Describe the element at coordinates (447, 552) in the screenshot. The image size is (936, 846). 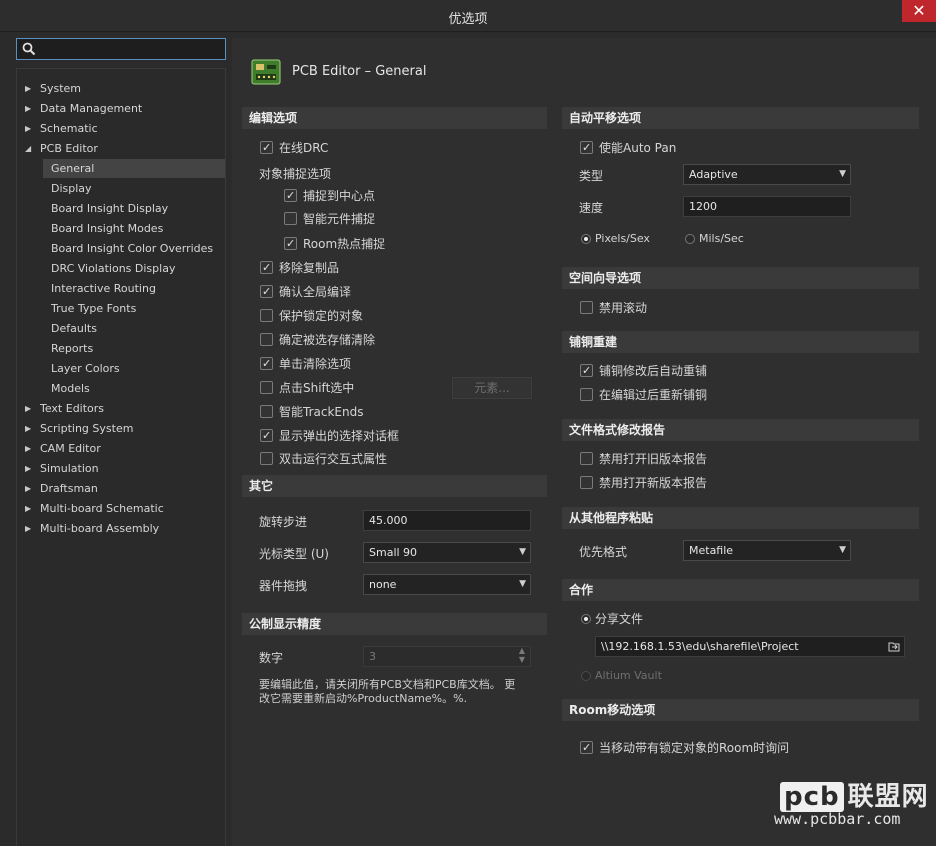
I see `cursor-type-select: Small 90 ▼` at that location.